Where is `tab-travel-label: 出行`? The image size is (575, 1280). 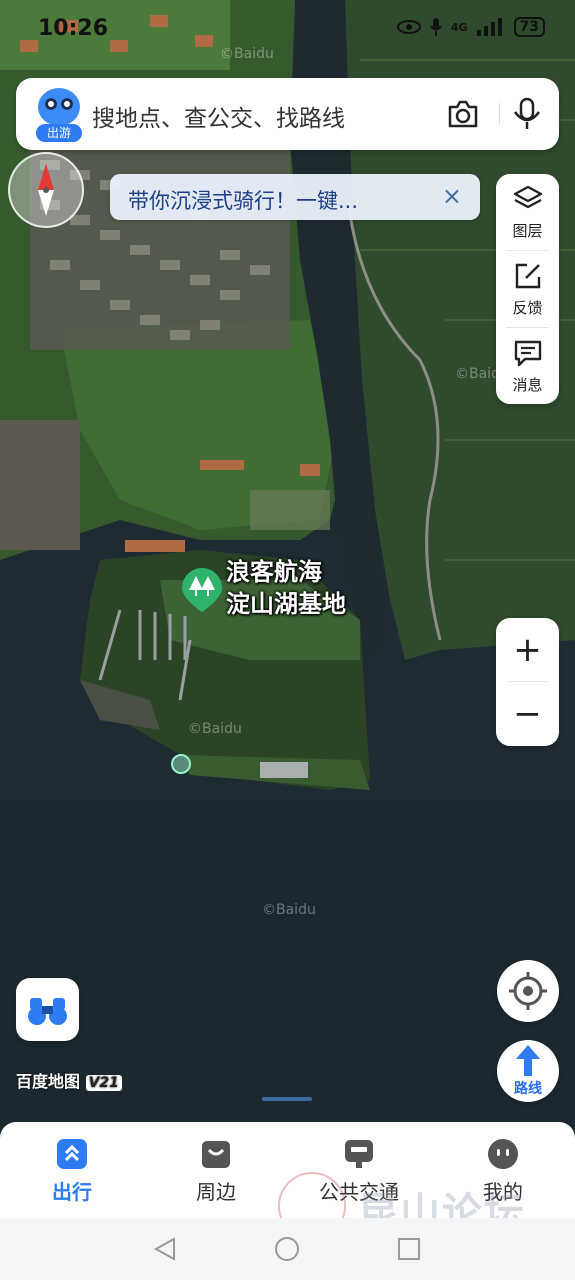
tab-travel-label: 出行 is located at coordinates (72, 1192).